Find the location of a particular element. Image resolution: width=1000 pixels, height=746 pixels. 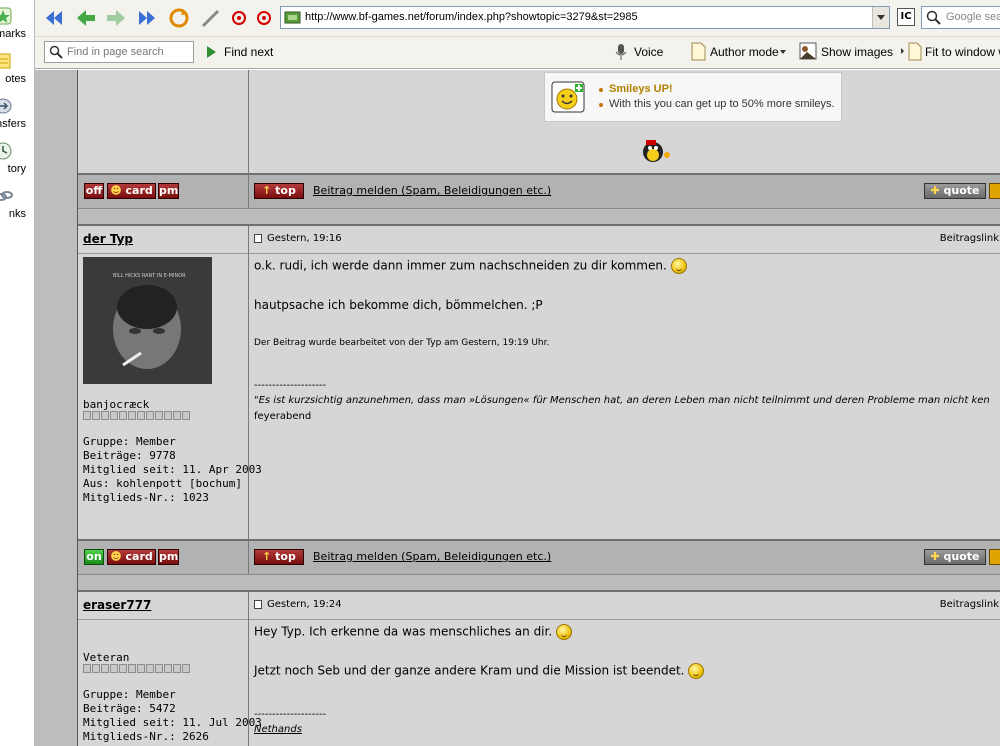

fit-to-window-button: Fit to window w is located at coordinates (962, 52).